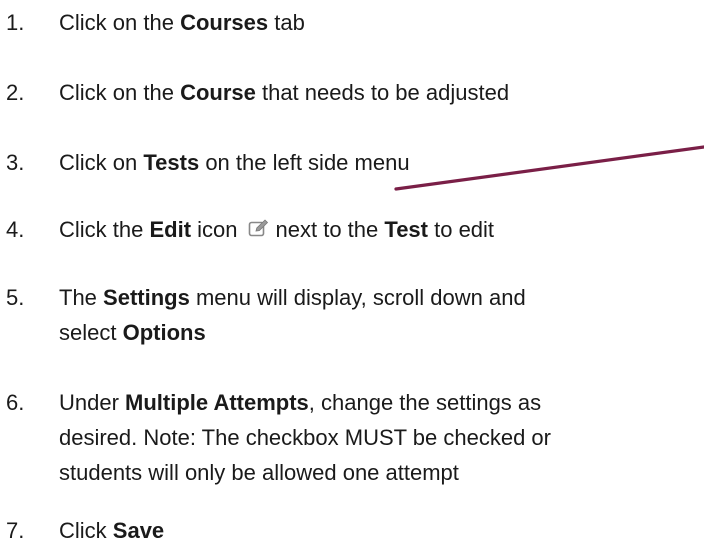  What do you see at coordinates (15, 22) in the screenshot?
I see `step-number: 1.` at bounding box center [15, 22].